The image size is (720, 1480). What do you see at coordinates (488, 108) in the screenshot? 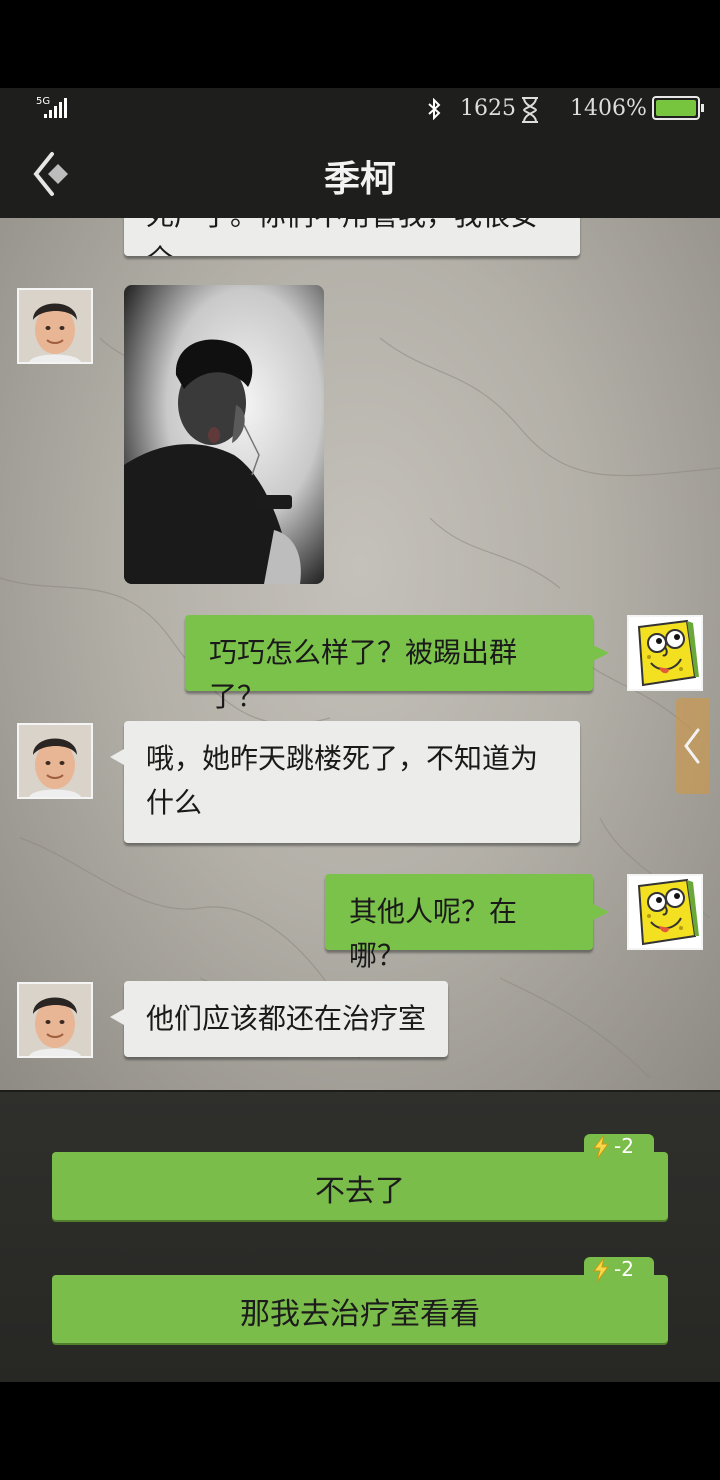
I see `counter-value: 1625` at bounding box center [488, 108].